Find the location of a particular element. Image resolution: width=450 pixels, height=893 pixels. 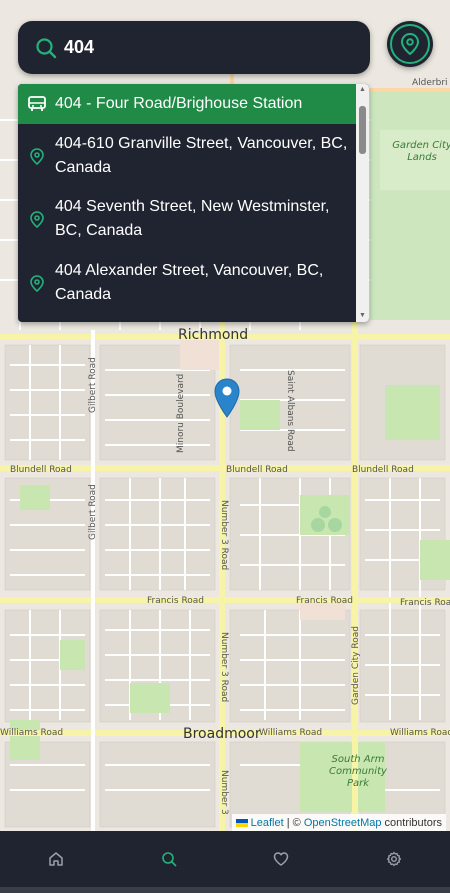

scrollbar-thumb is located at coordinates (362, 130).